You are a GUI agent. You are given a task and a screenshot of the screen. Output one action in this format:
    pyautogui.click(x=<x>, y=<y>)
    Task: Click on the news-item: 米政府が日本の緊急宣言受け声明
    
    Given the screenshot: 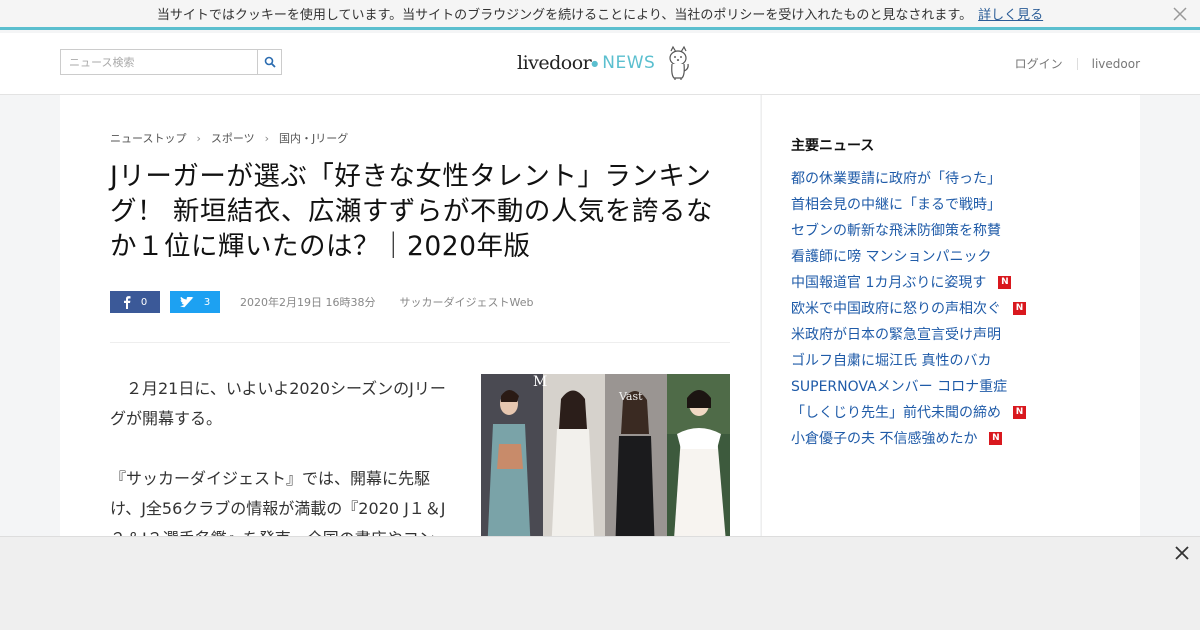 What is the action you would take?
    pyautogui.click(x=908, y=334)
    